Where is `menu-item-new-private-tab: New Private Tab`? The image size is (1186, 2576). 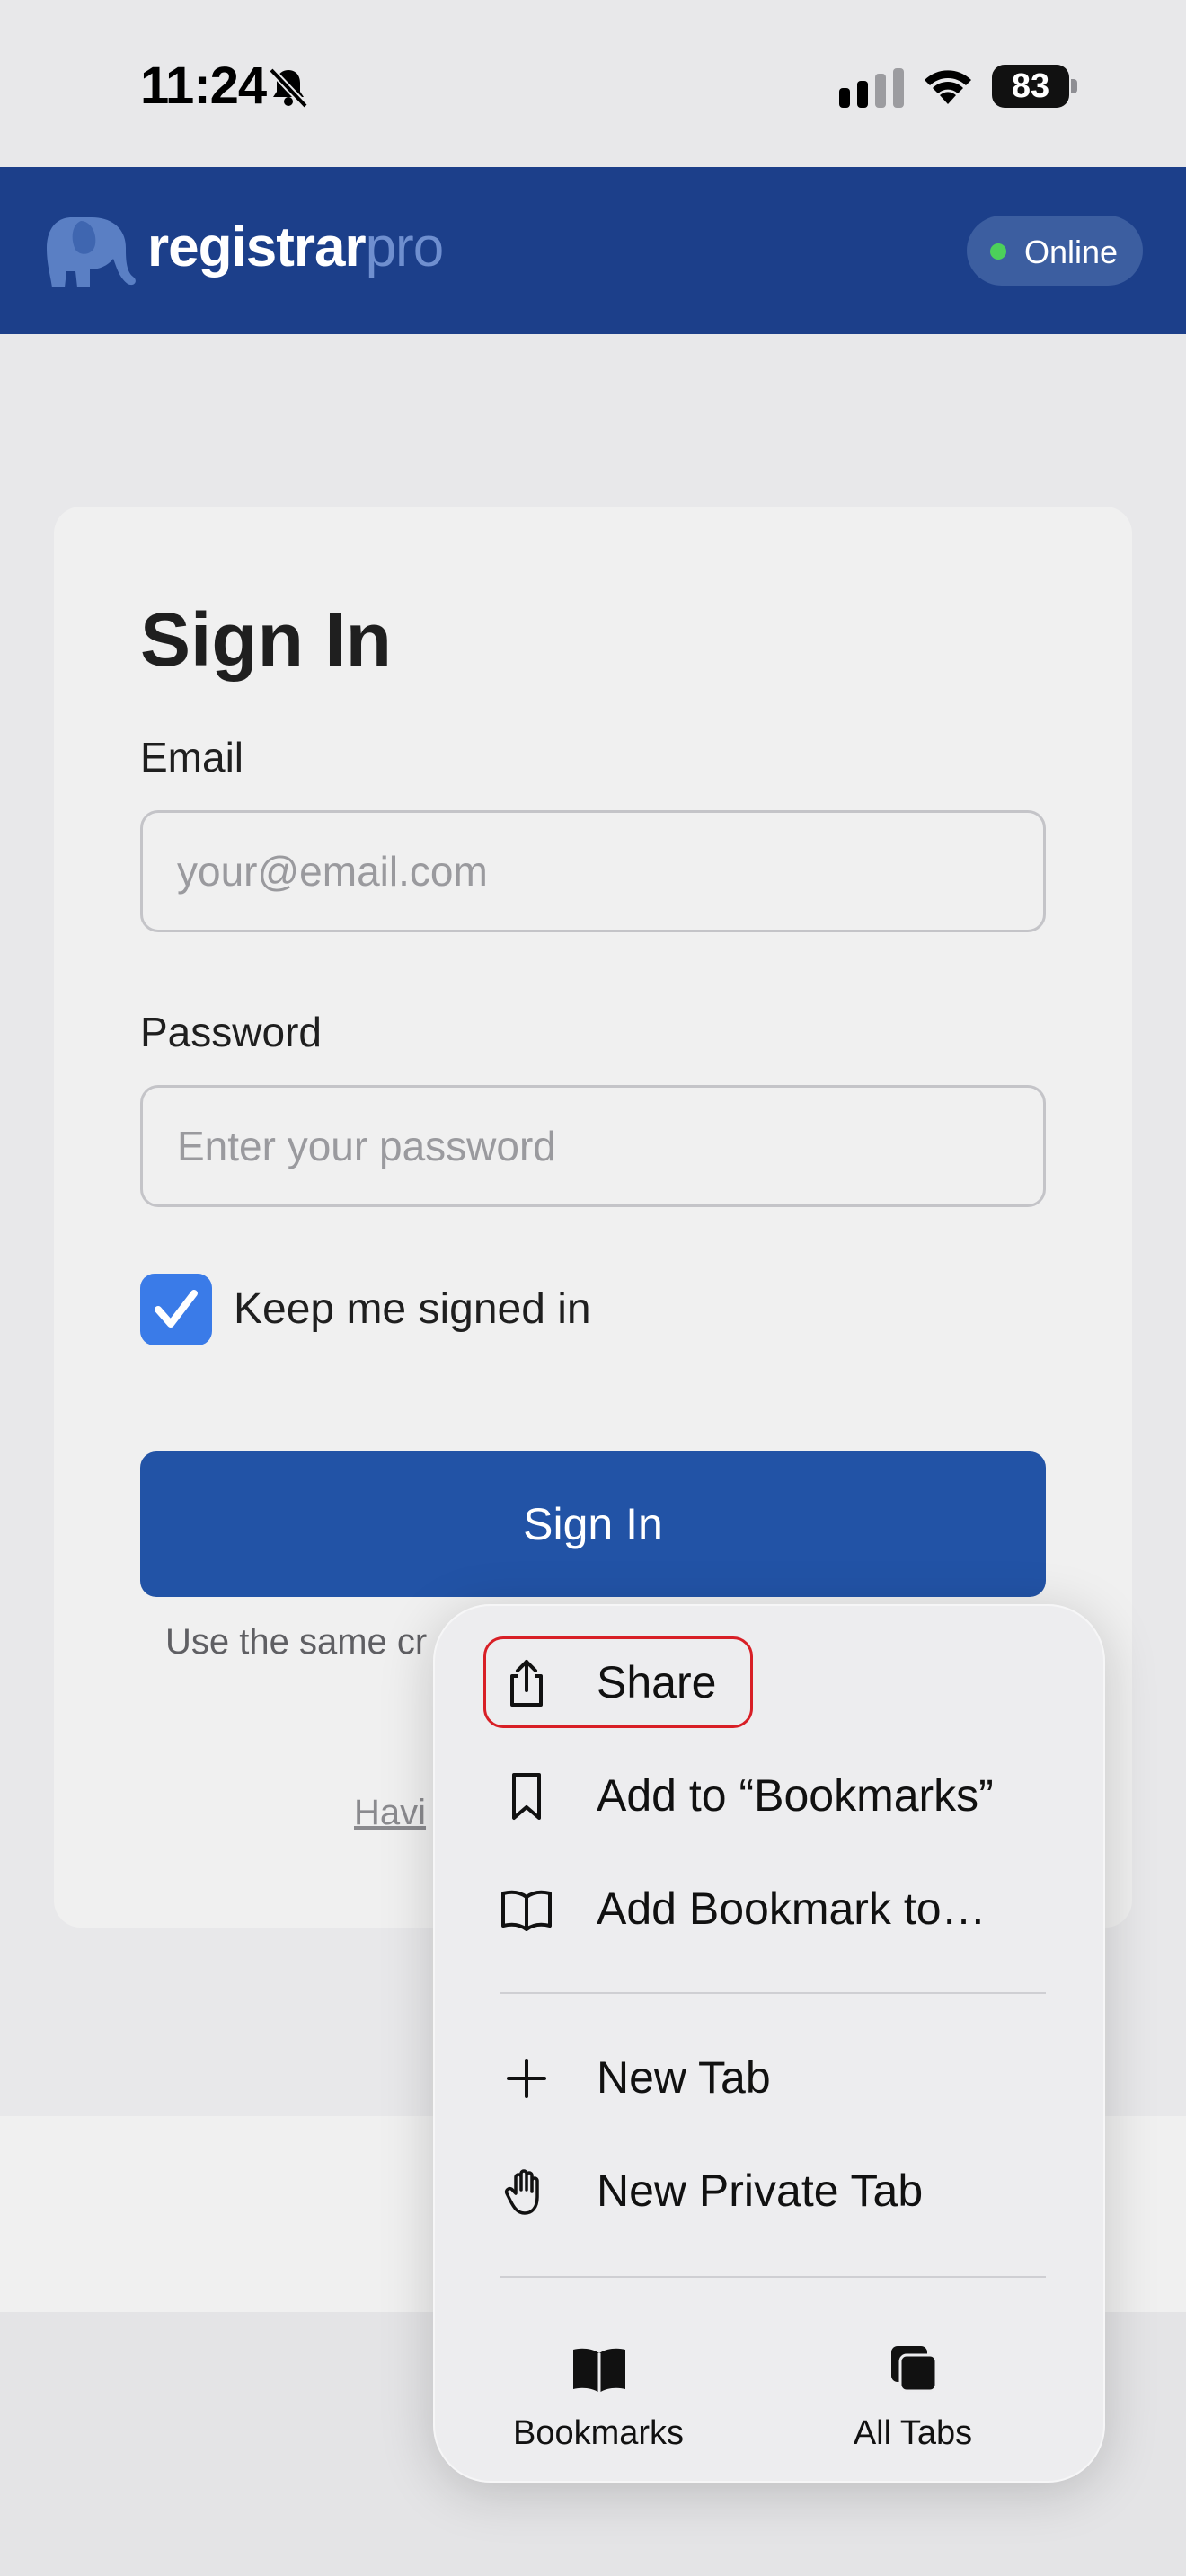 menu-item-new-private-tab: New Private Tab is located at coordinates (771, 2190).